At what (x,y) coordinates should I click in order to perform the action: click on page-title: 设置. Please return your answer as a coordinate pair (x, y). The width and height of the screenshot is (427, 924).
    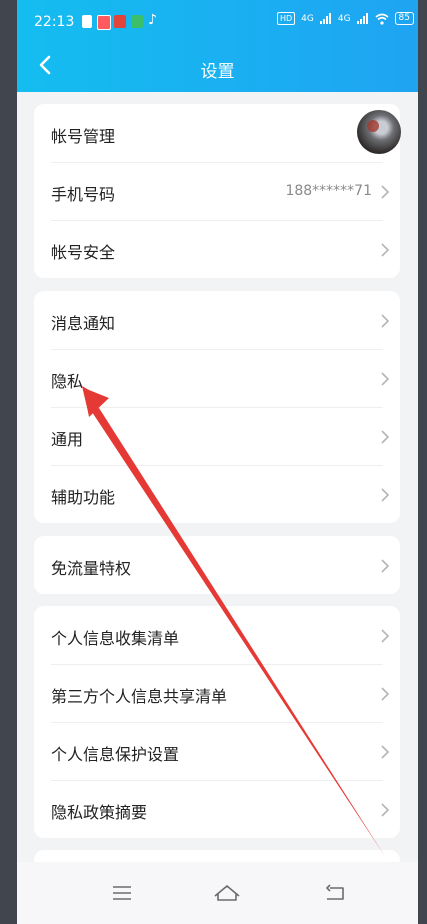
    Looking at the image, I should click on (217, 72).